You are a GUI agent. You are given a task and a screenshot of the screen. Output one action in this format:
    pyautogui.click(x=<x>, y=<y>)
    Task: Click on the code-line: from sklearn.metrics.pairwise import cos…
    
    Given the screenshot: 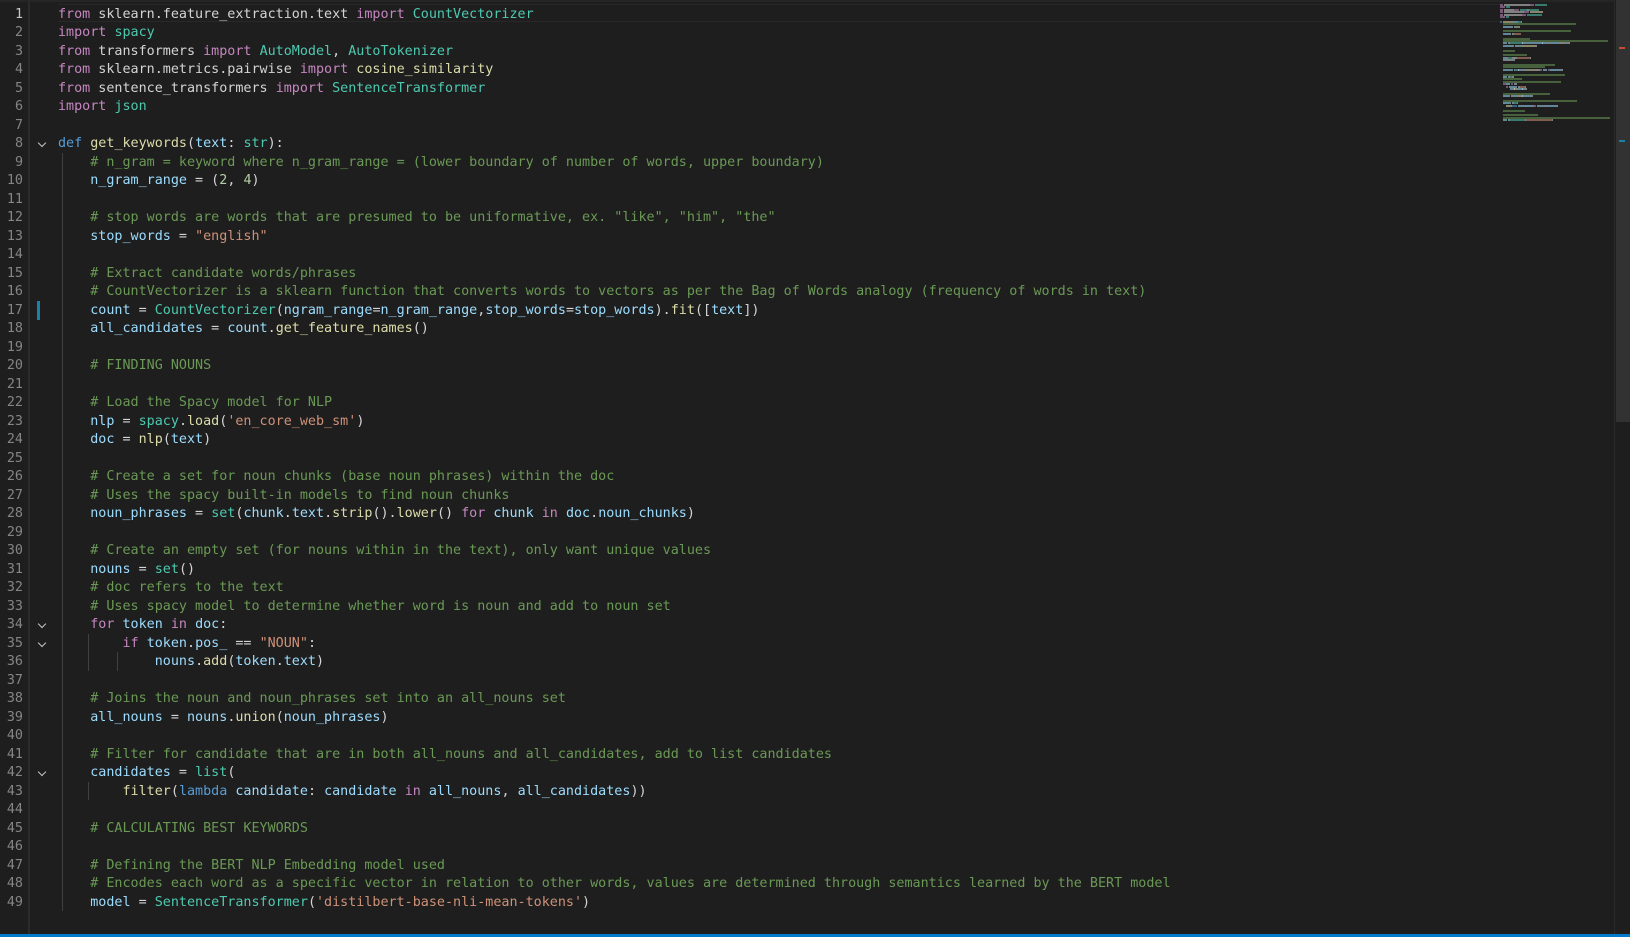 What is the action you would take?
    pyautogui.click(x=275, y=69)
    